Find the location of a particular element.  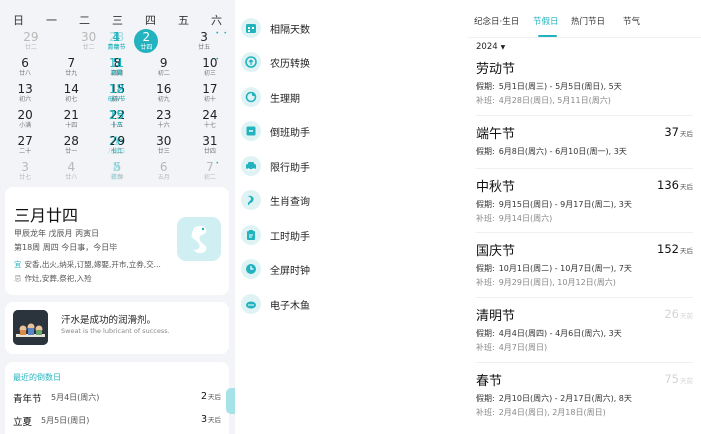

calendar-day: 11 初四 • is located at coordinates (116, 67).